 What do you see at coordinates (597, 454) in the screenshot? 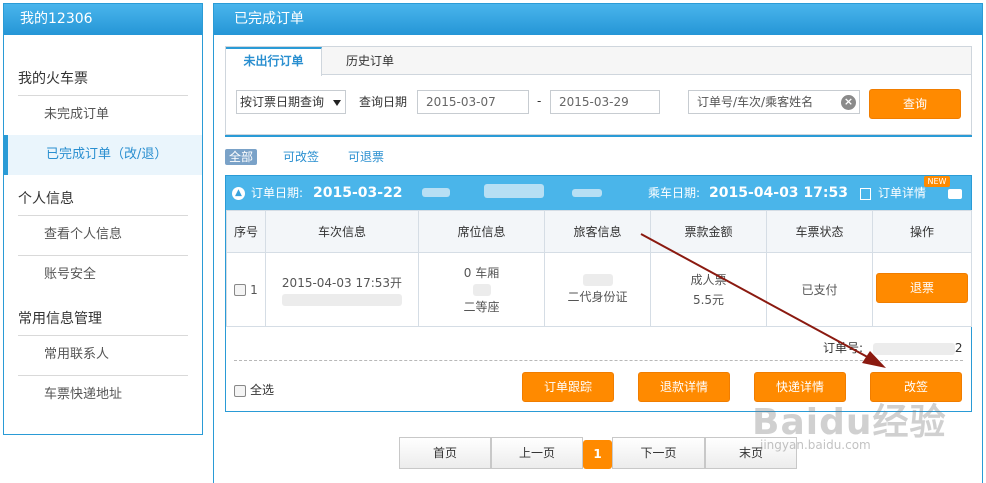
I see `pager-current-page: 1` at bounding box center [597, 454].